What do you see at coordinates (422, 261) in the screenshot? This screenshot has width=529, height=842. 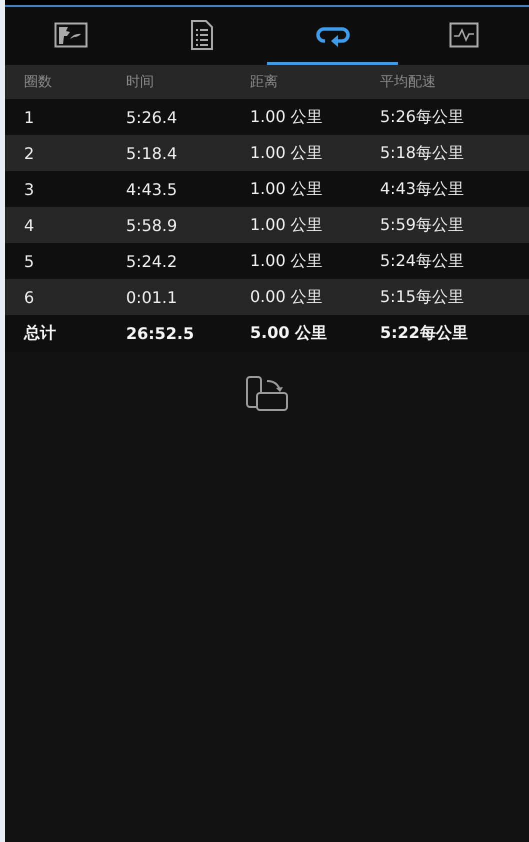 I see `table-cell-text: 5:24每公里` at bounding box center [422, 261].